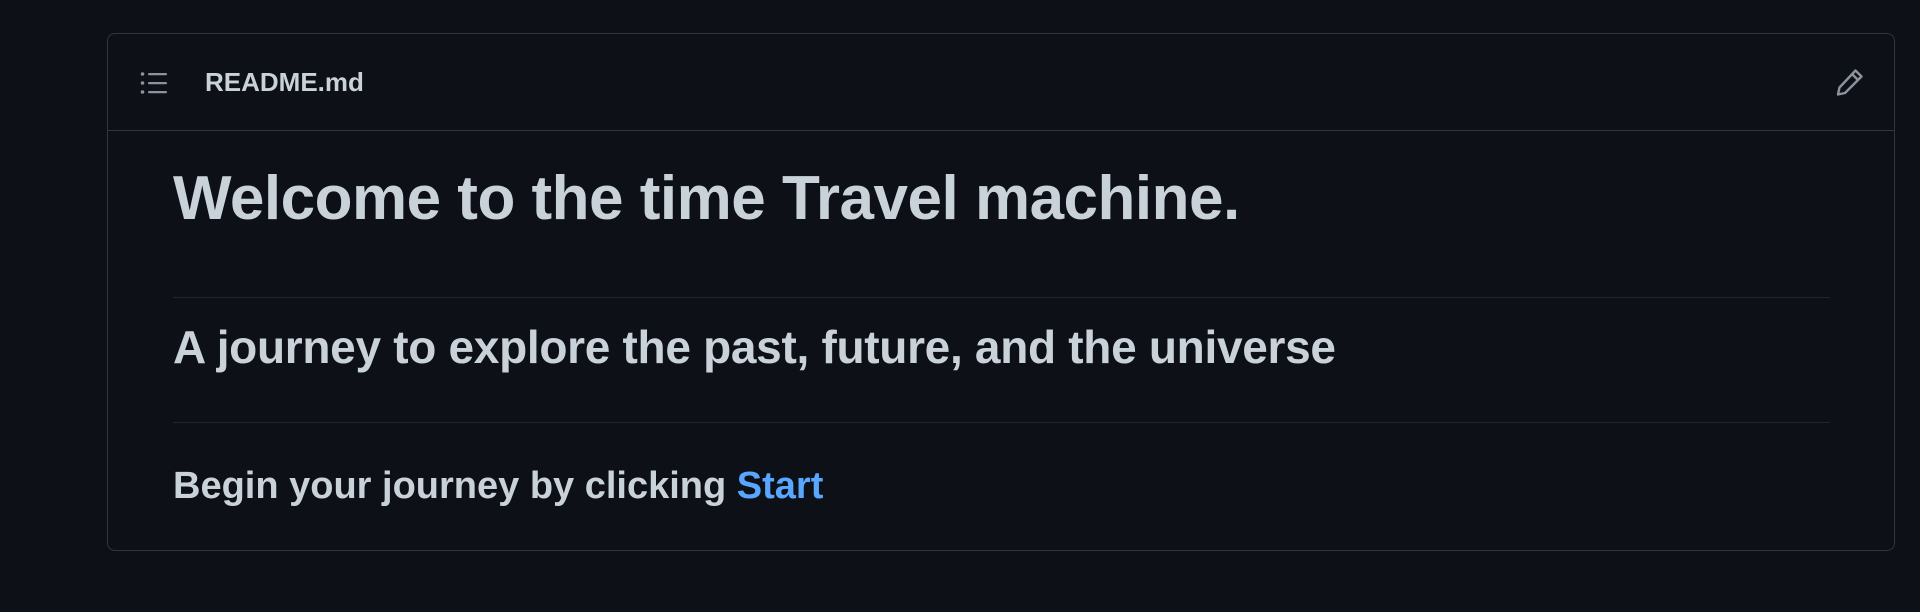 This screenshot has width=1920, height=612. What do you see at coordinates (780, 486) in the screenshot?
I see `start-link: Start` at bounding box center [780, 486].